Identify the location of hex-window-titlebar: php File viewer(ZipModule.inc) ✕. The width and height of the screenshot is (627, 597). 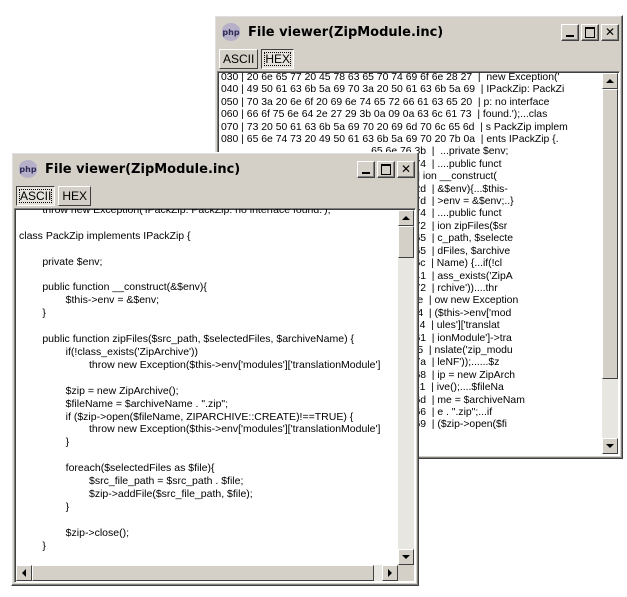
(418, 32).